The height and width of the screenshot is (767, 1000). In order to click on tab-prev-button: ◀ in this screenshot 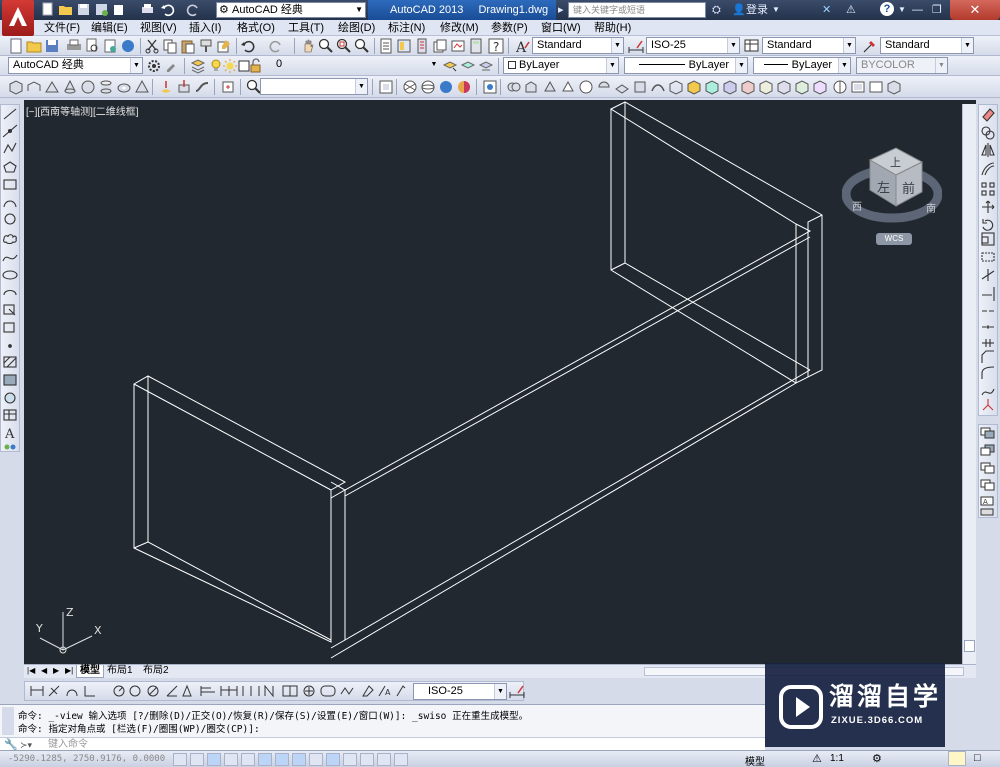, I will do `click(44, 671)`.